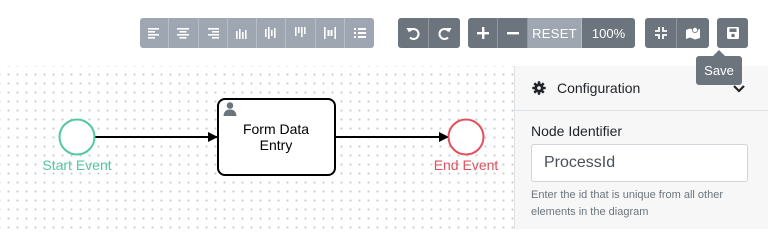 The height and width of the screenshot is (240, 768). I want to click on gear-icon, so click(539, 88).